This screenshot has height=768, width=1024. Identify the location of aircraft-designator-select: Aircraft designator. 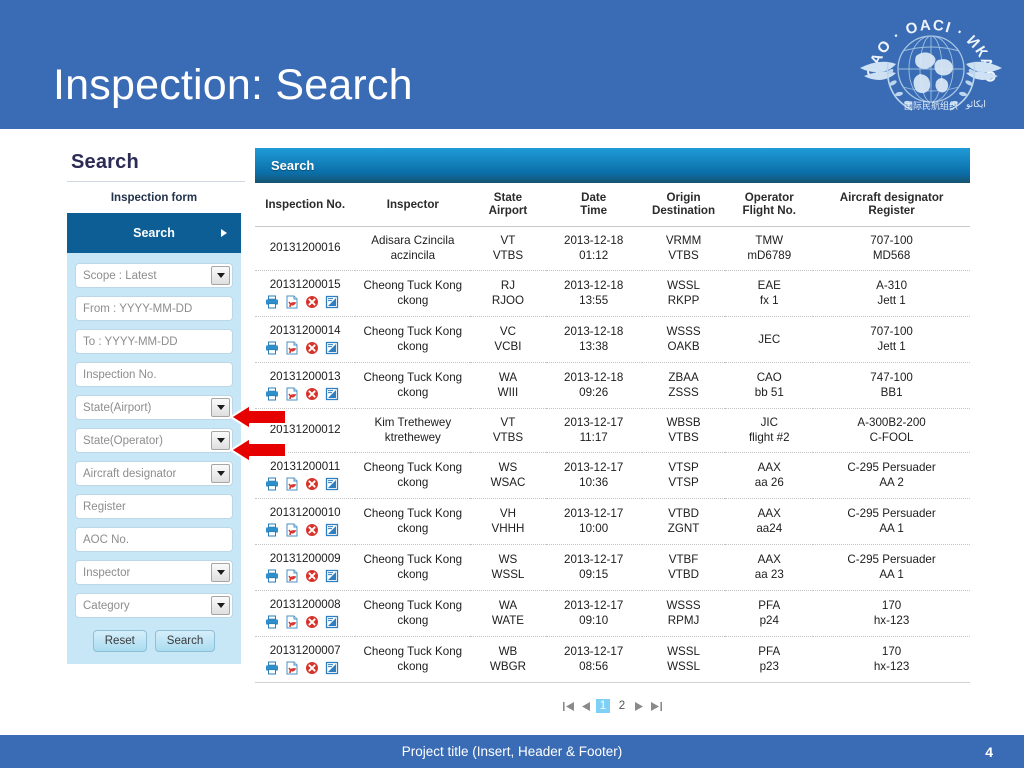
(154, 473).